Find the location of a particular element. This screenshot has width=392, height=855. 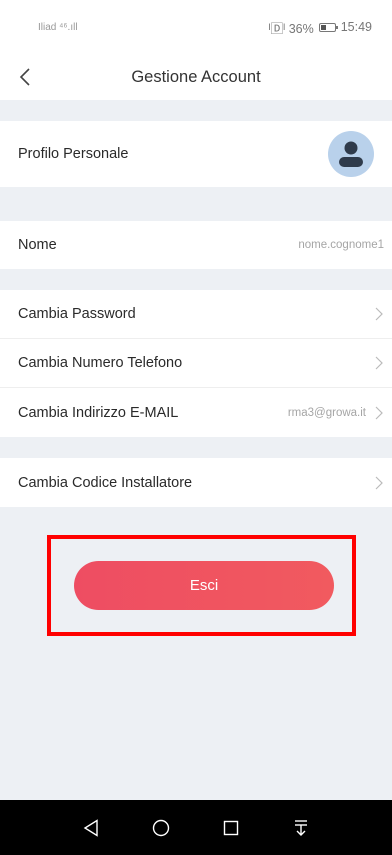

change-phone-label: Cambia Numero Telefono is located at coordinates (100, 363).